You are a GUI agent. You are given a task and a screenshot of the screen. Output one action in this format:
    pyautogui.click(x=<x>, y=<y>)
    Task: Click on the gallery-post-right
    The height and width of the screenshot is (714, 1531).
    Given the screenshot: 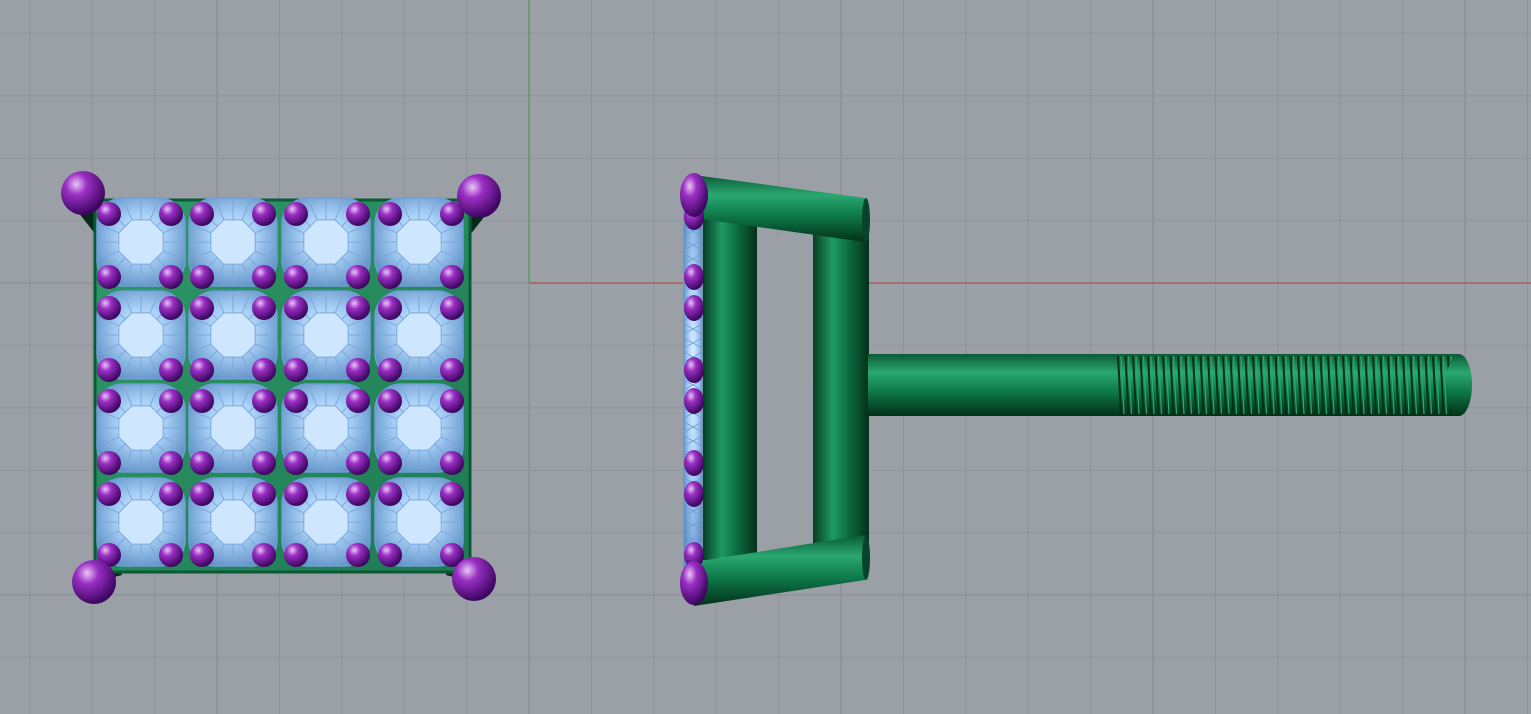 What is the action you would take?
    pyautogui.click(x=841, y=388)
    